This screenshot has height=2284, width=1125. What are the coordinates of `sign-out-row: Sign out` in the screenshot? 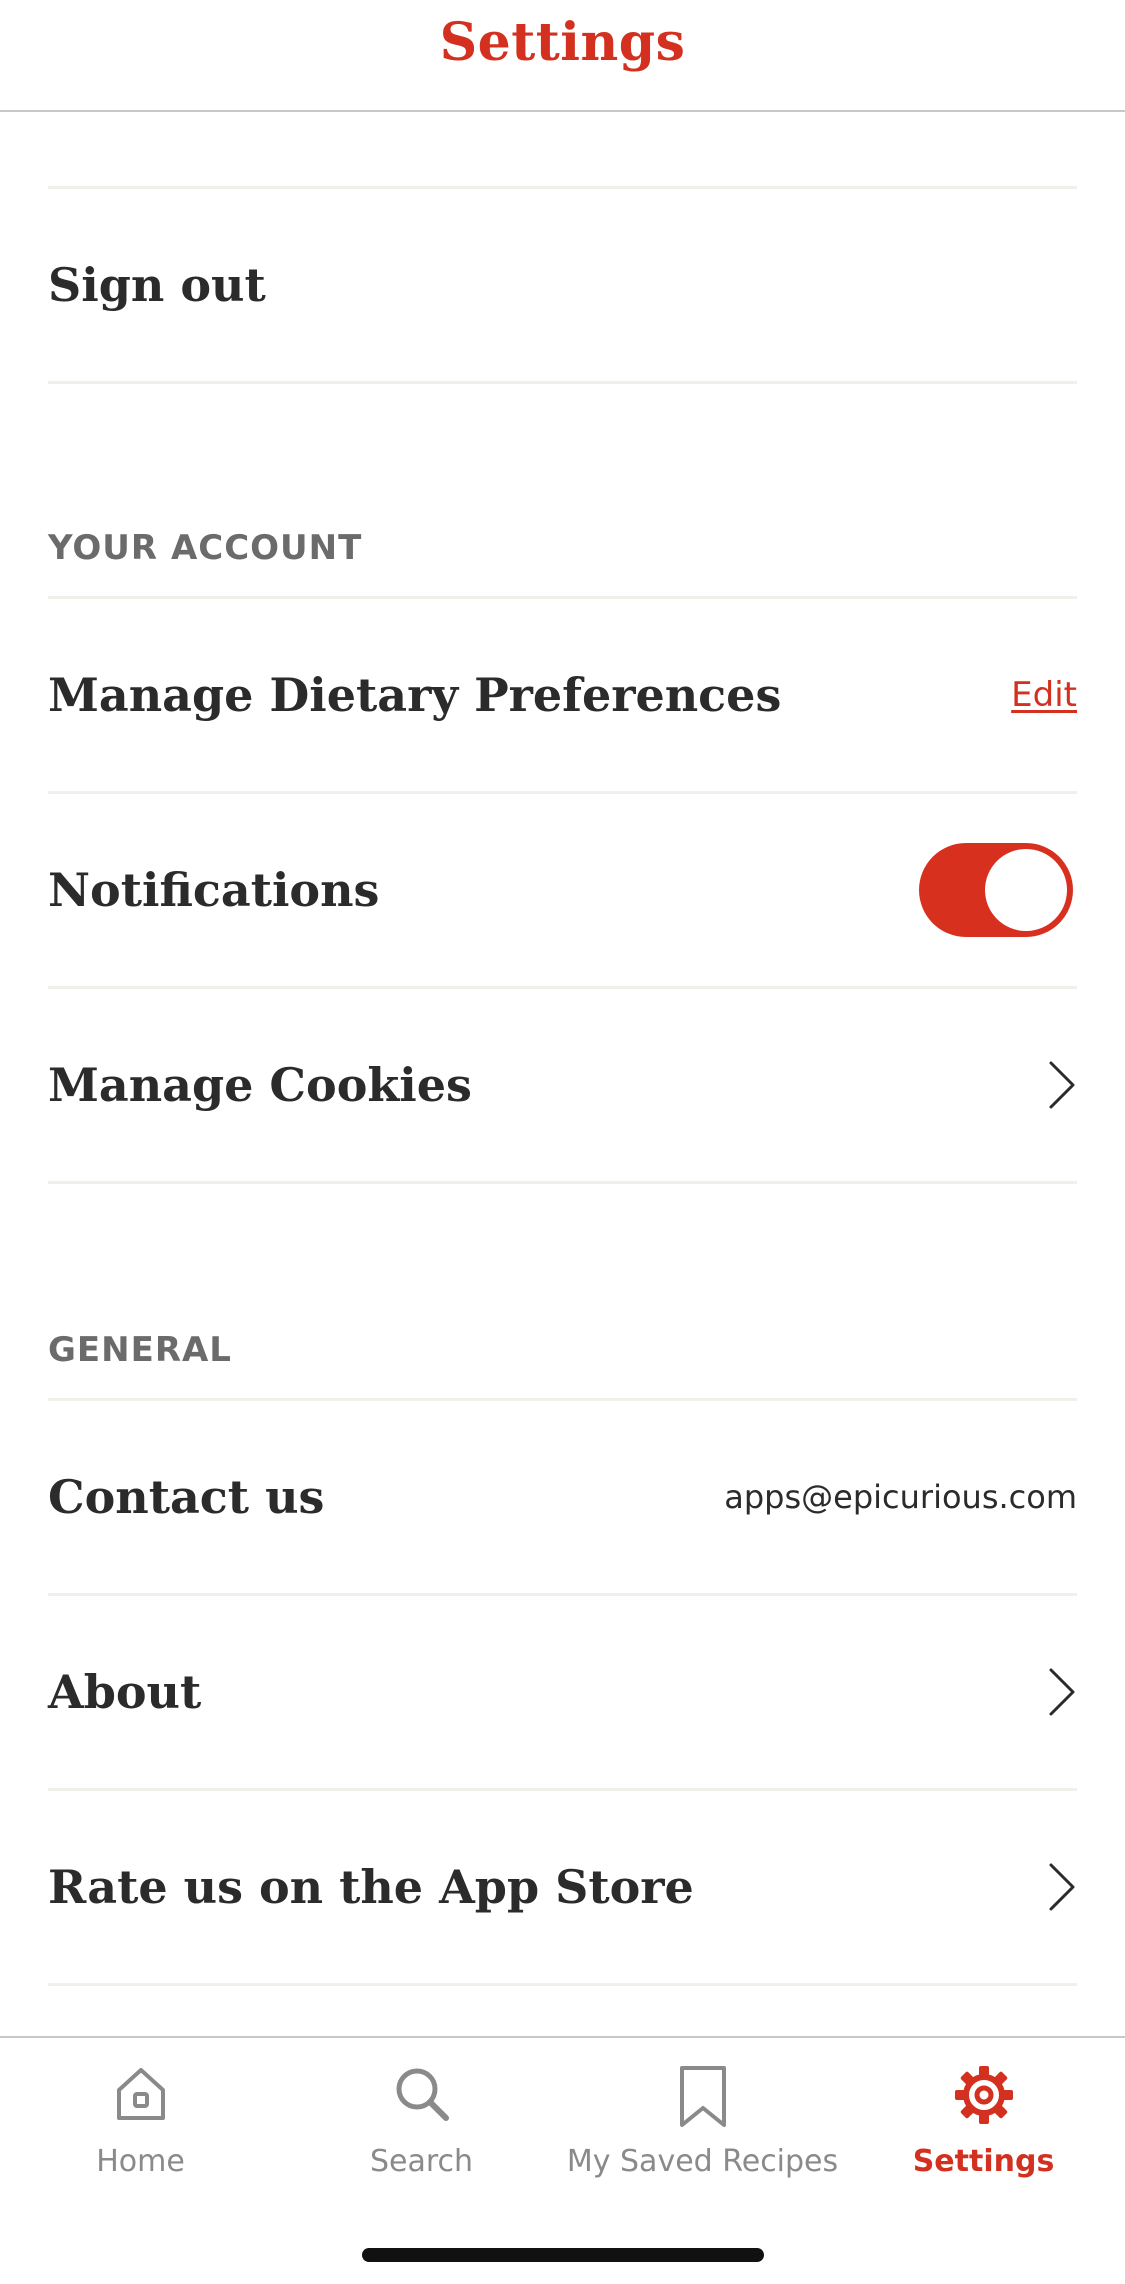 It's located at (562, 285).